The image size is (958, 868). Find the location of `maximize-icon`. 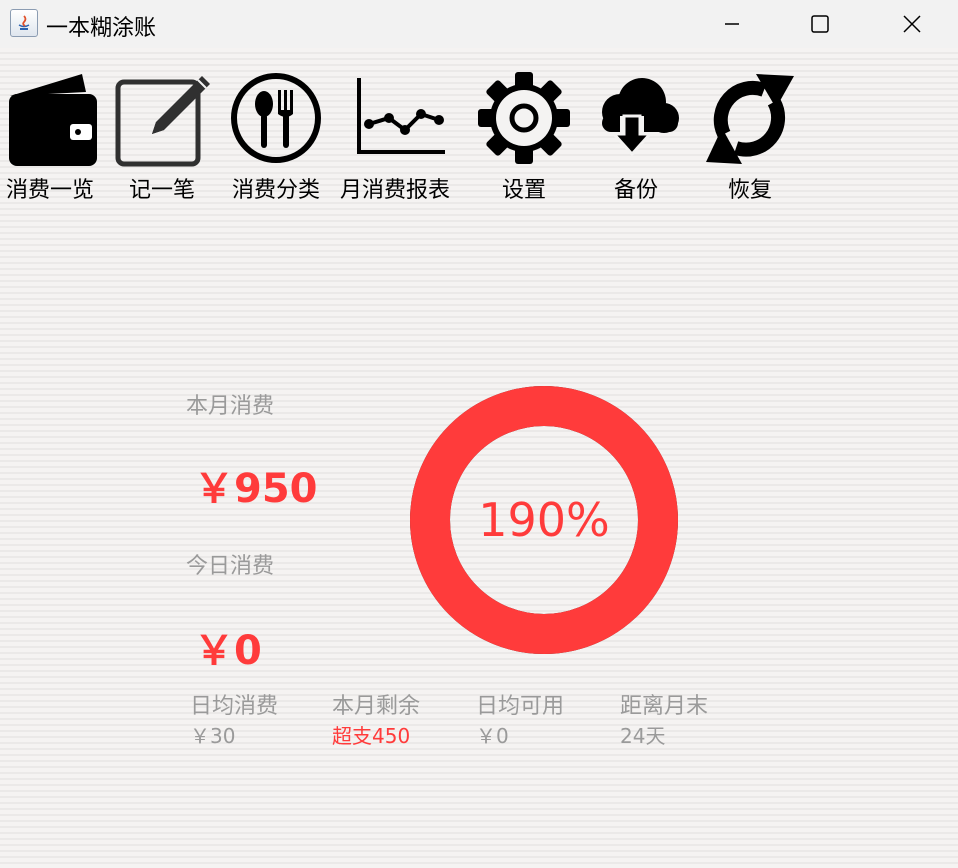

maximize-icon is located at coordinates (820, 24).